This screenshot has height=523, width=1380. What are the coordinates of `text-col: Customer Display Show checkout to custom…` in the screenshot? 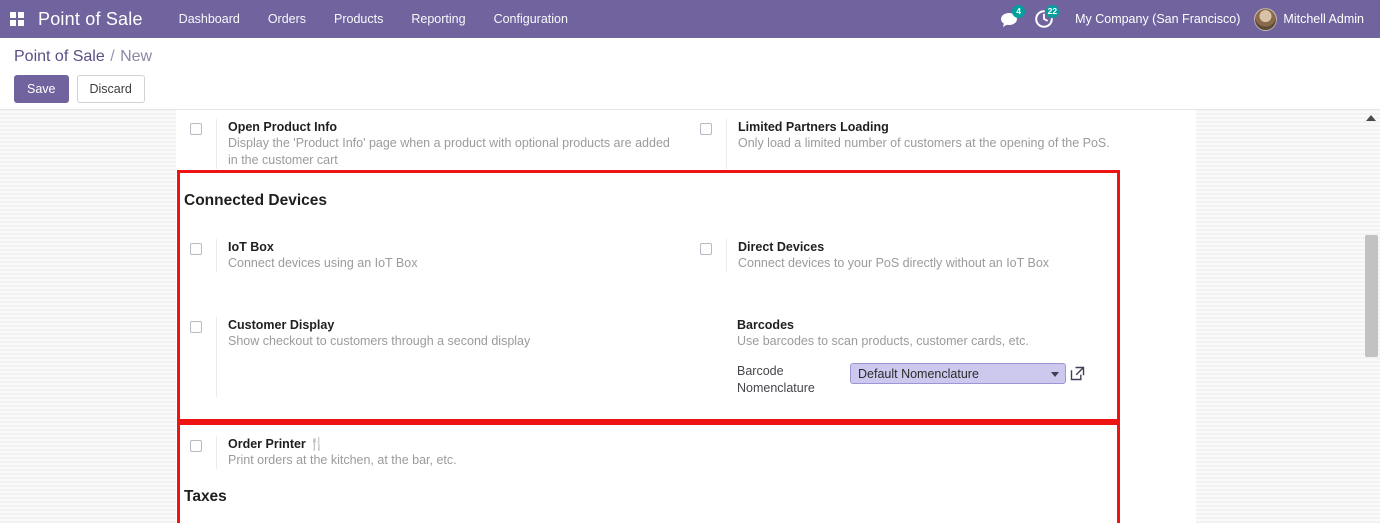 It's located at (373, 357).